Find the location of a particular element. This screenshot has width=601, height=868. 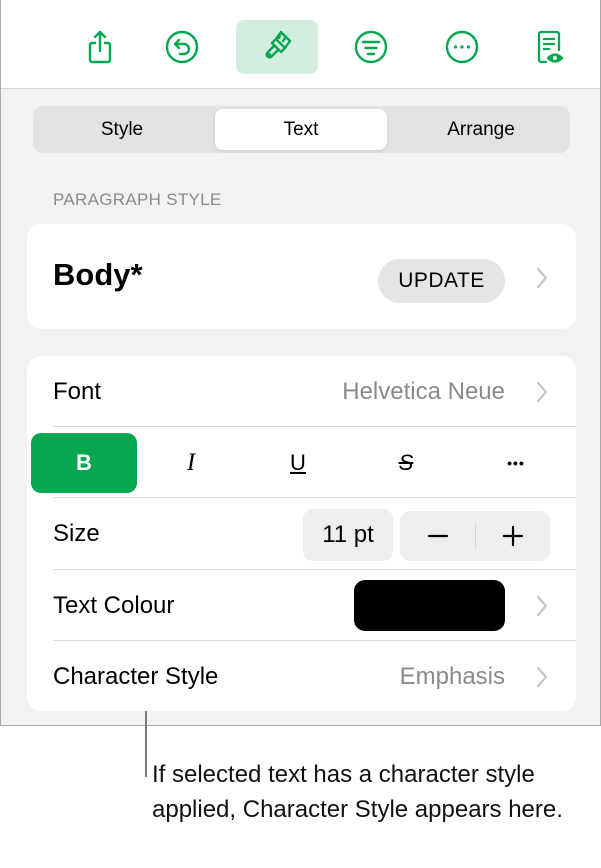

plus-icon is located at coordinates (512, 536).